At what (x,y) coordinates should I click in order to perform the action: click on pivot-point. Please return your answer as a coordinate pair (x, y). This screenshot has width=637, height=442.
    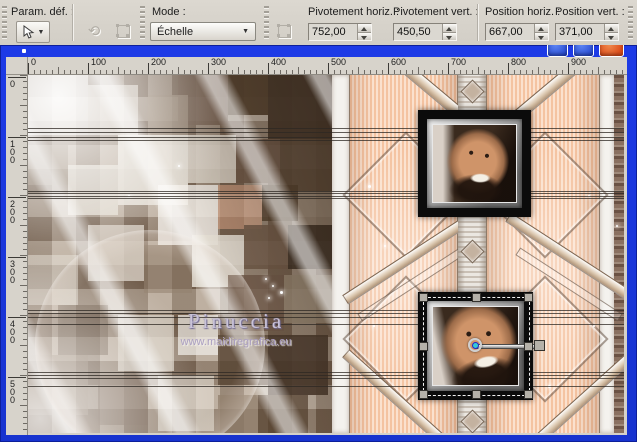
    Looking at the image, I should click on (475, 345).